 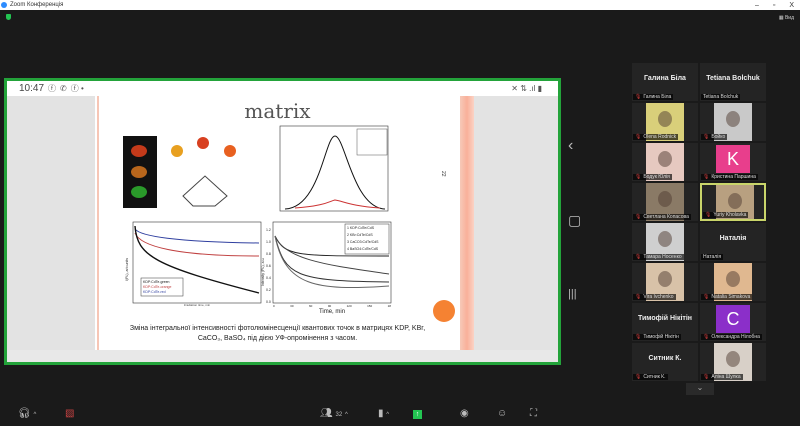 What do you see at coordinates (656, 177) in the screenshot?
I see `participant-name: Бодук Юлія` at bounding box center [656, 177].